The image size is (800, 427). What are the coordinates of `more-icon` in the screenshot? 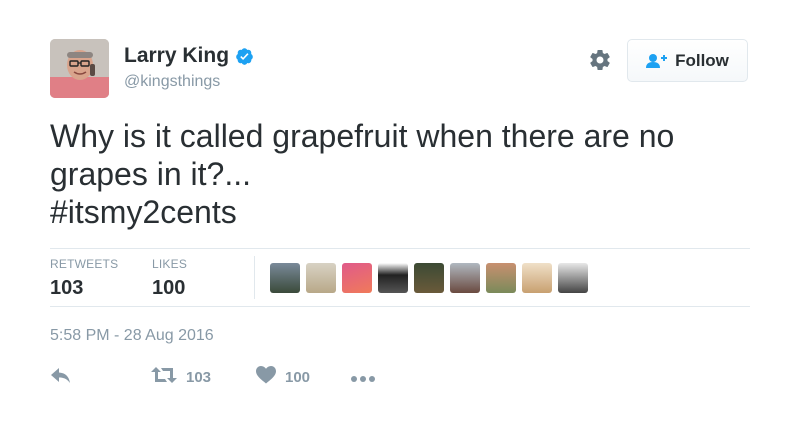 It's located at (363, 379).